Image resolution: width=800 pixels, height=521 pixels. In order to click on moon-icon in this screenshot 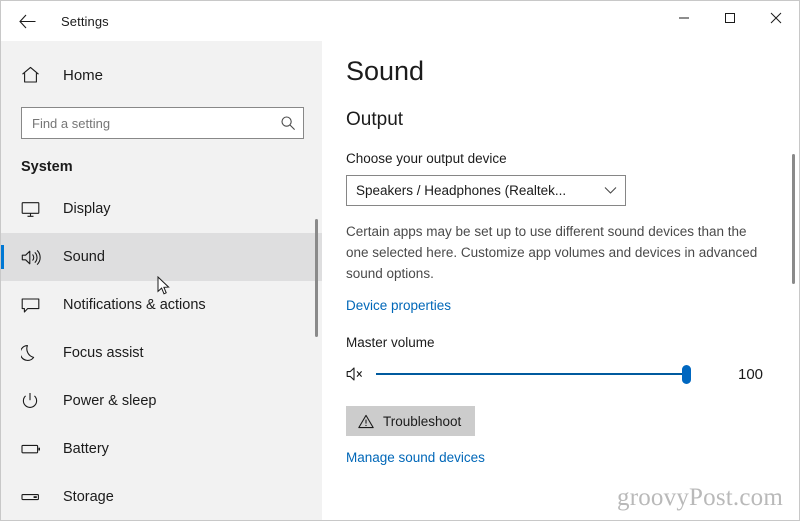, I will do `click(34, 353)`.